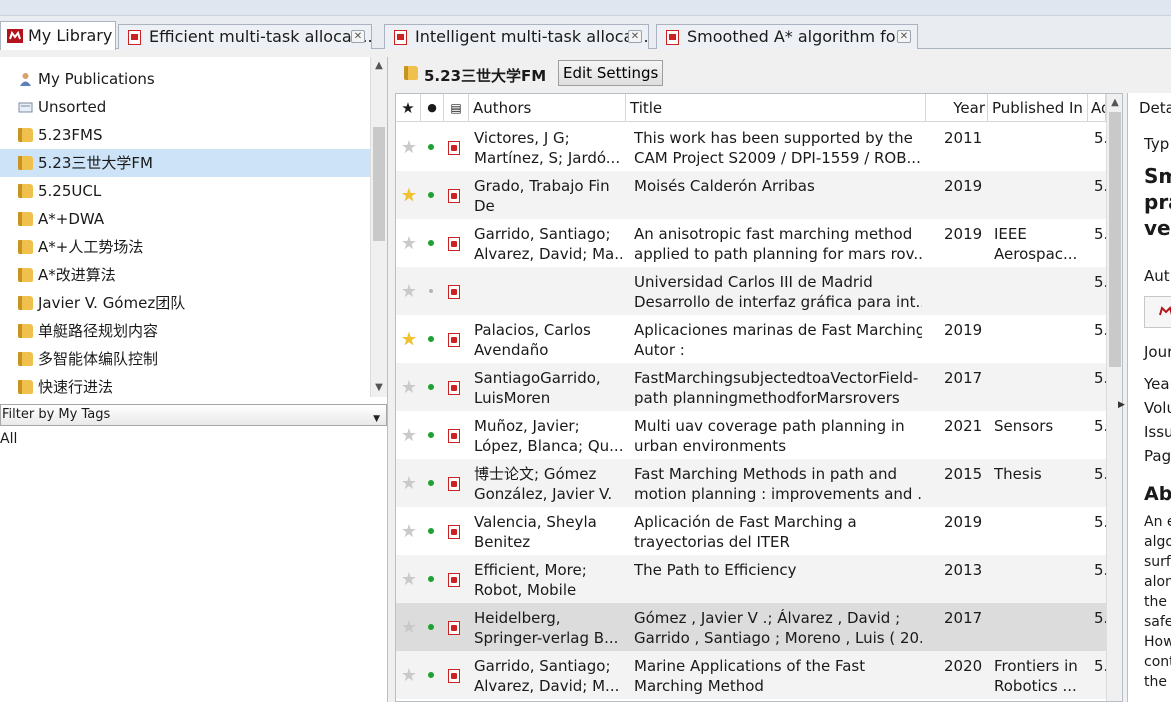 This screenshot has width=1171, height=702. I want to click on sidebar-scrollbar: ▲ ▼, so click(378, 227).